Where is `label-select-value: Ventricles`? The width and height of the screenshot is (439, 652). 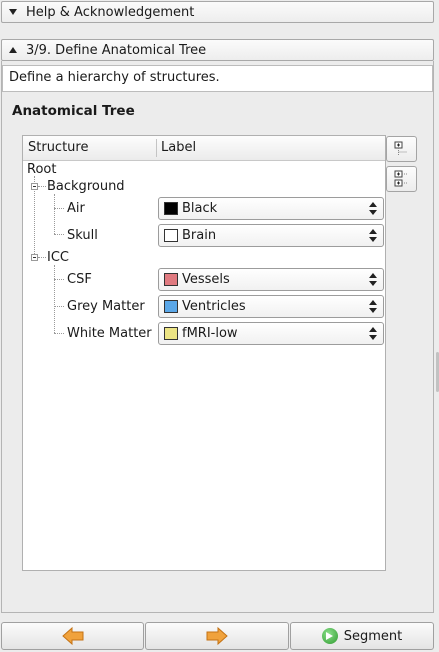
label-select-value: Ventricles is located at coordinates (214, 306).